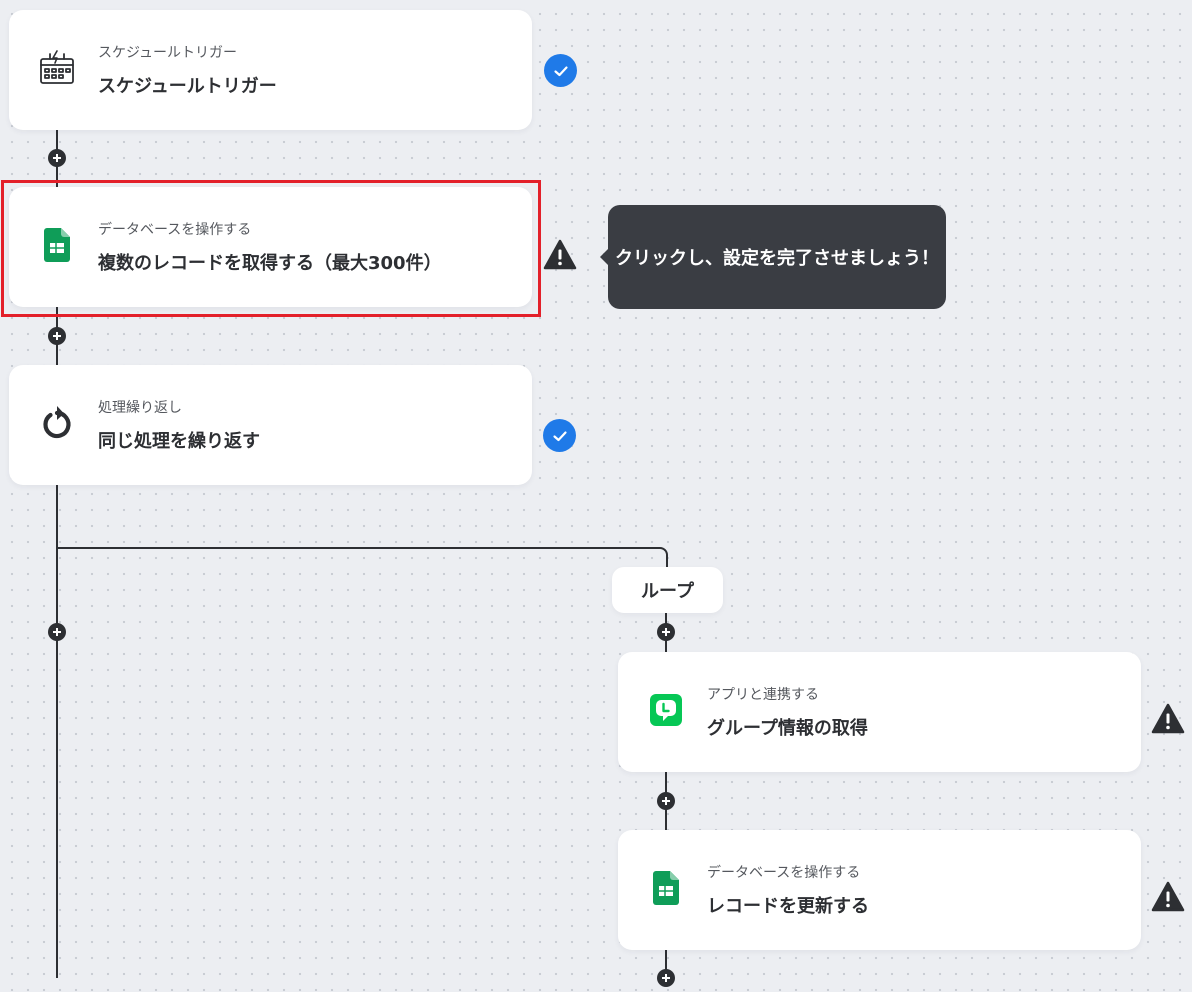 The height and width of the screenshot is (992, 1192). What do you see at coordinates (773, 257) in the screenshot?
I see `setup-tooltip: クリックし、設定を完了させましょう！` at bounding box center [773, 257].